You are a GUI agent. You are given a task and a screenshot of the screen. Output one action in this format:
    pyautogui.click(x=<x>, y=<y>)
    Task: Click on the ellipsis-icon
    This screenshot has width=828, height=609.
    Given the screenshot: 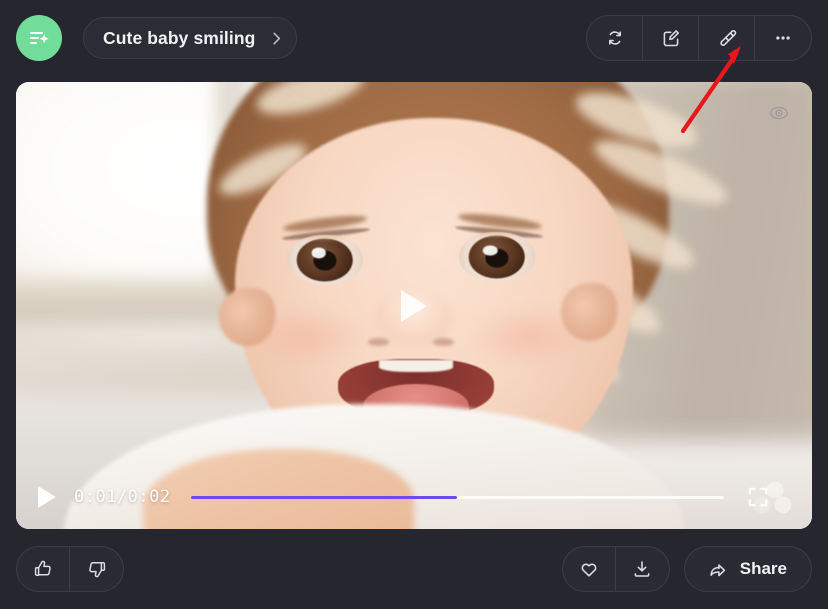 What is the action you would take?
    pyautogui.click(x=783, y=38)
    